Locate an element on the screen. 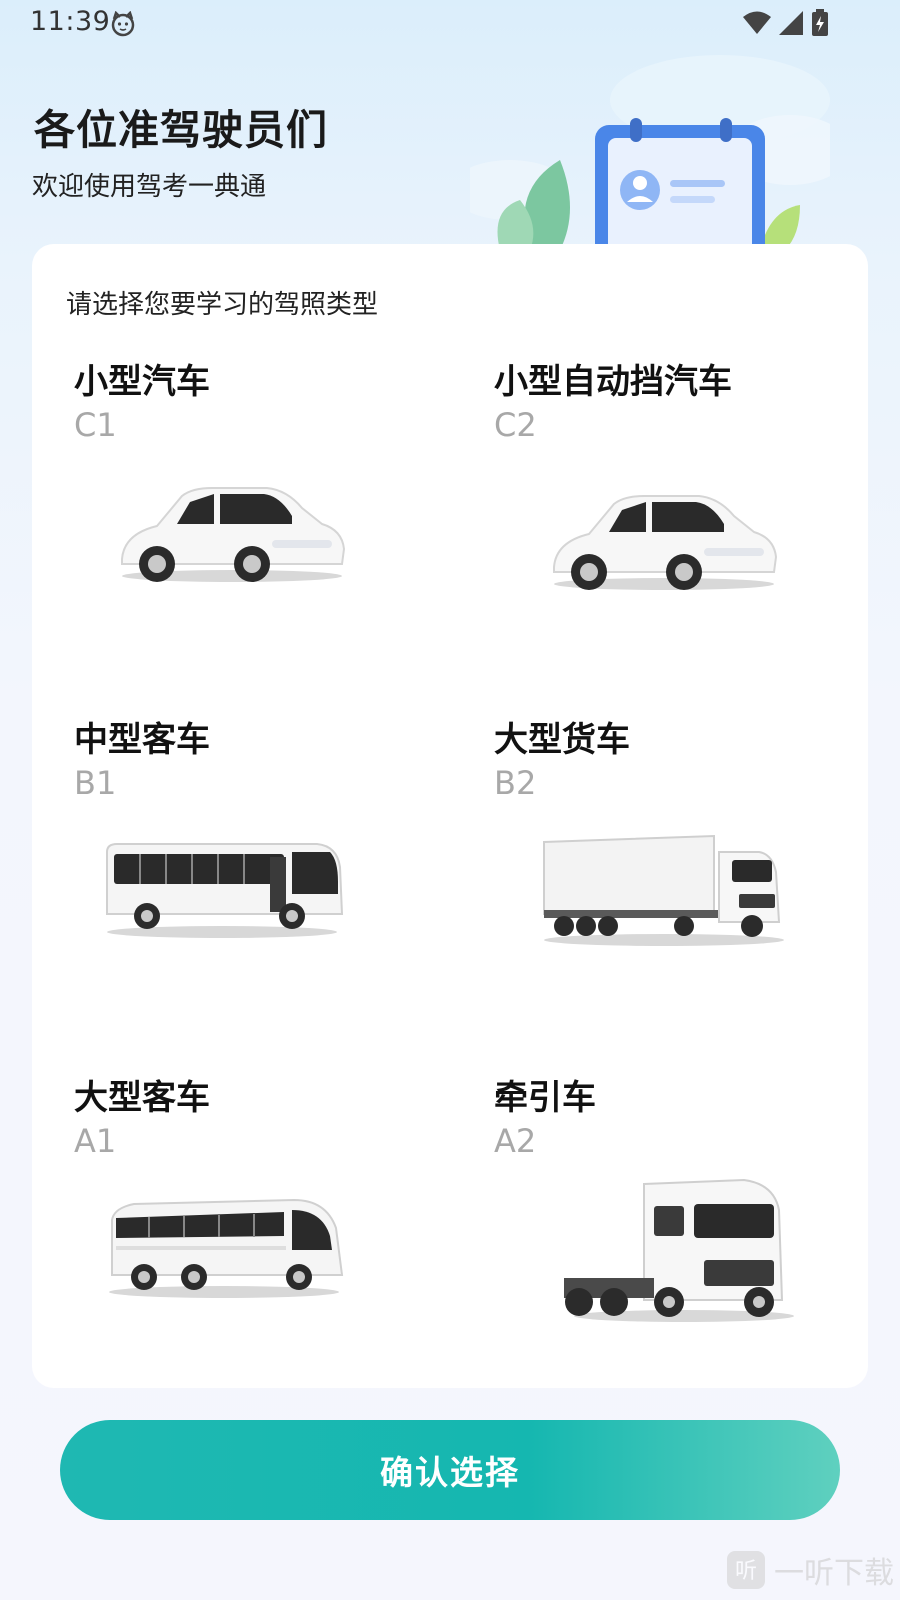 The height and width of the screenshot is (1600, 900). license-code: B2 is located at coordinates (515, 783).